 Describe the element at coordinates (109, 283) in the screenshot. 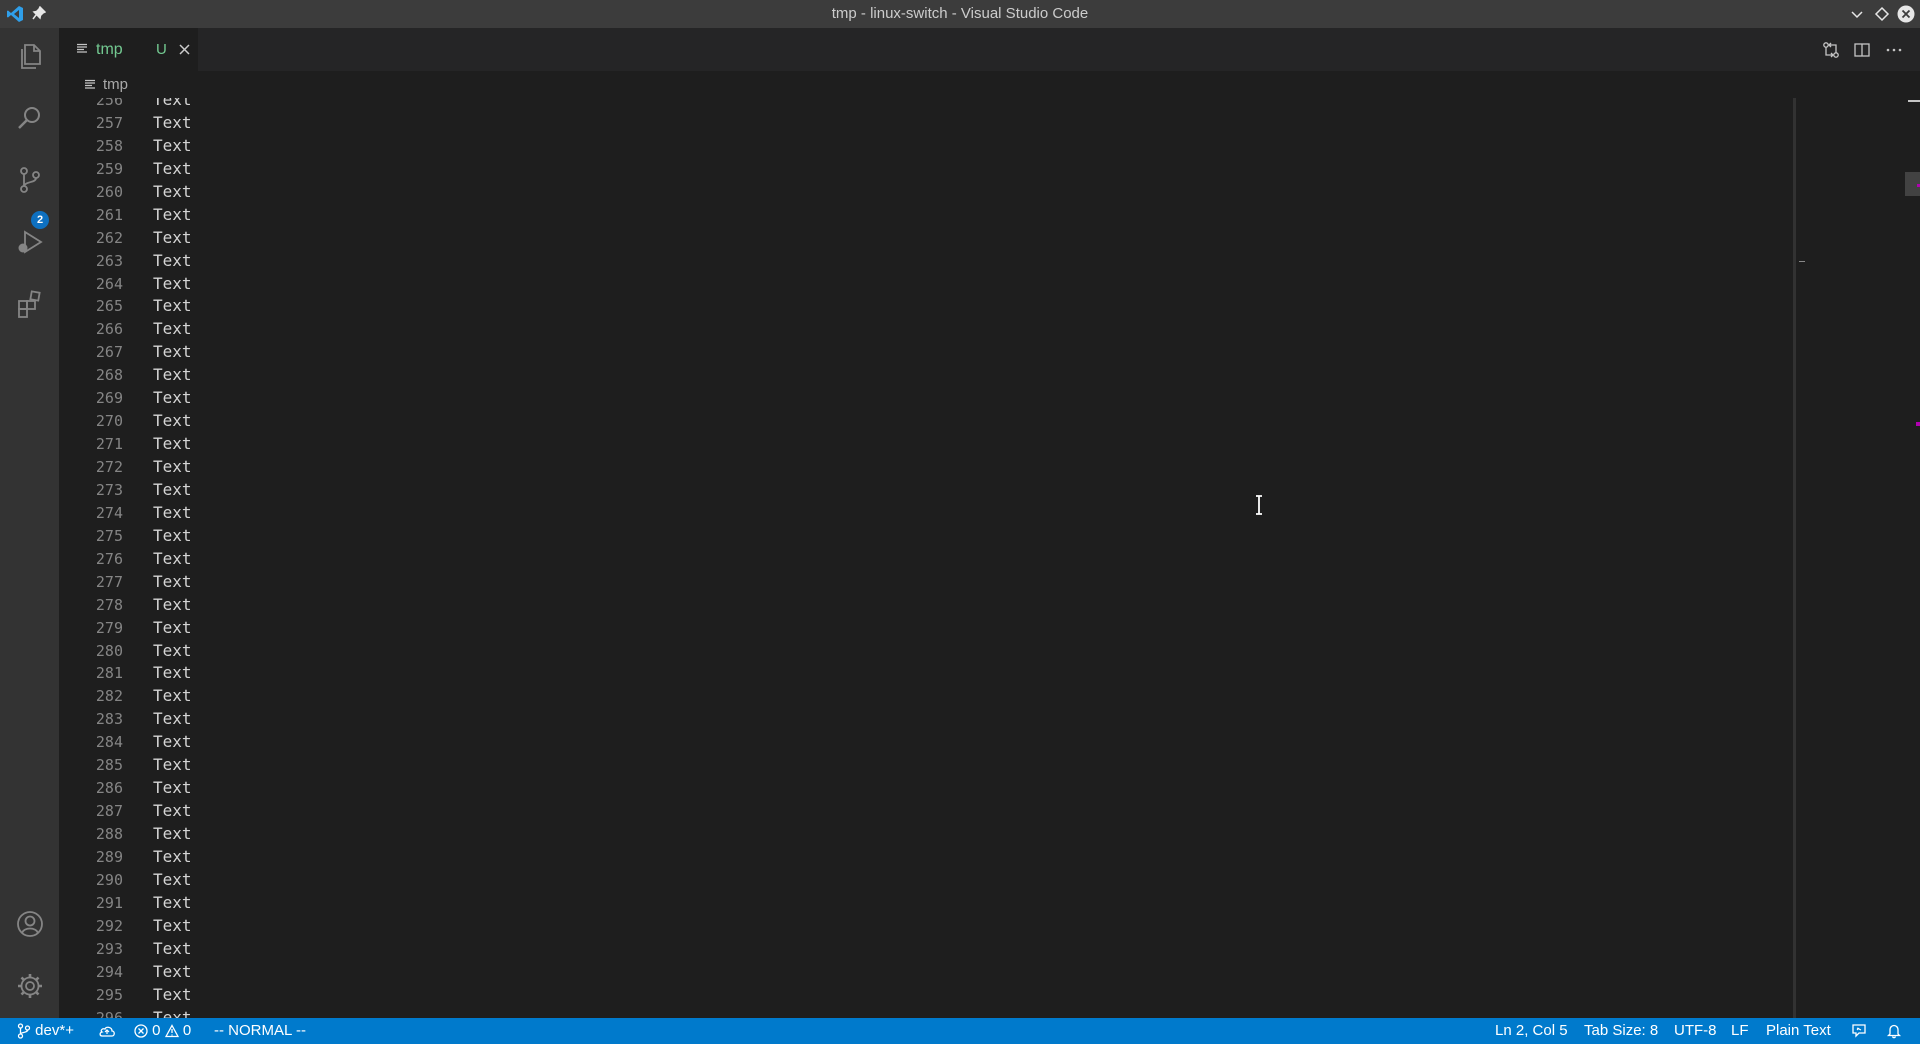

I see `line-number: 264` at that location.